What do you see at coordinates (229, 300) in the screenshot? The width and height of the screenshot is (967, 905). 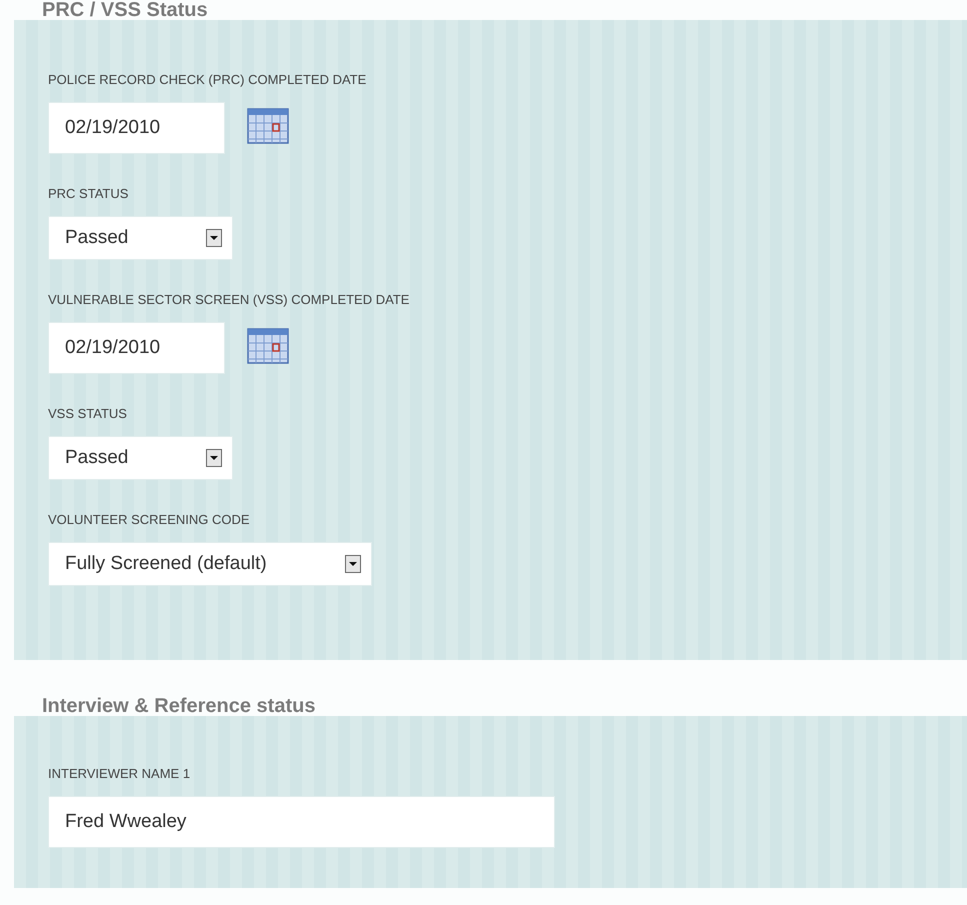 I see `field-label: VULNERABLE SECTOR SCREEN (VSS) COMPLETED DATE` at bounding box center [229, 300].